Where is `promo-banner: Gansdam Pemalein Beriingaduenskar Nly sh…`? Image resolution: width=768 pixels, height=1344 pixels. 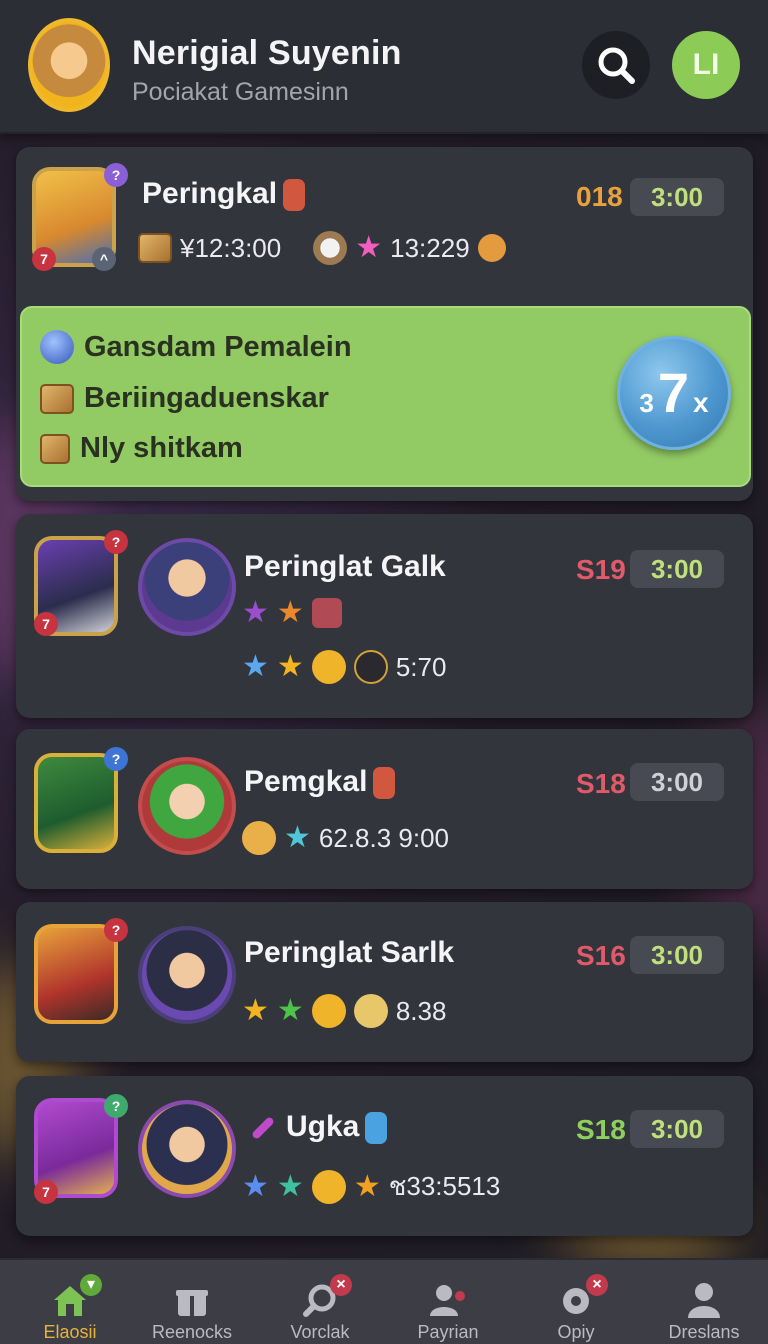 promo-banner: Gansdam Pemalein Beriingaduenskar Nly sh… is located at coordinates (385, 396).